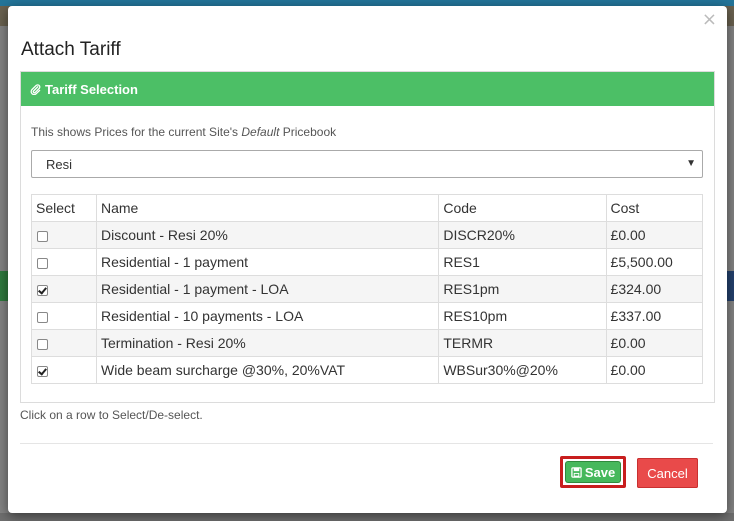 This screenshot has width=734, height=521. What do you see at coordinates (366, 443) in the screenshot?
I see `footer-divider` at bounding box center [366, 443].